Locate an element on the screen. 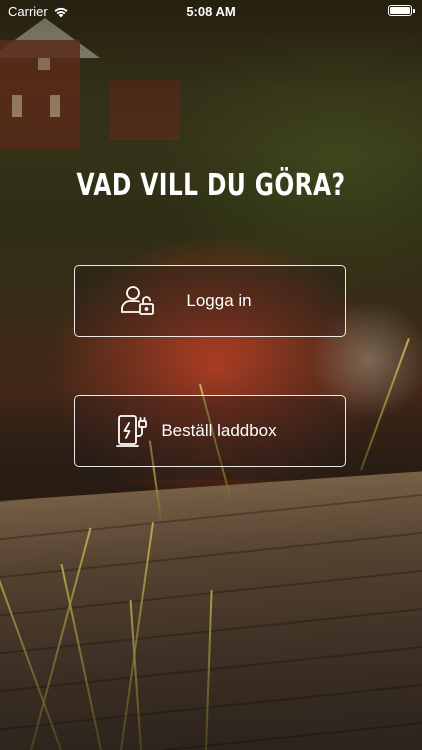  status-bar: Carrier 5:08 AM is located at coordinates (211, 12).